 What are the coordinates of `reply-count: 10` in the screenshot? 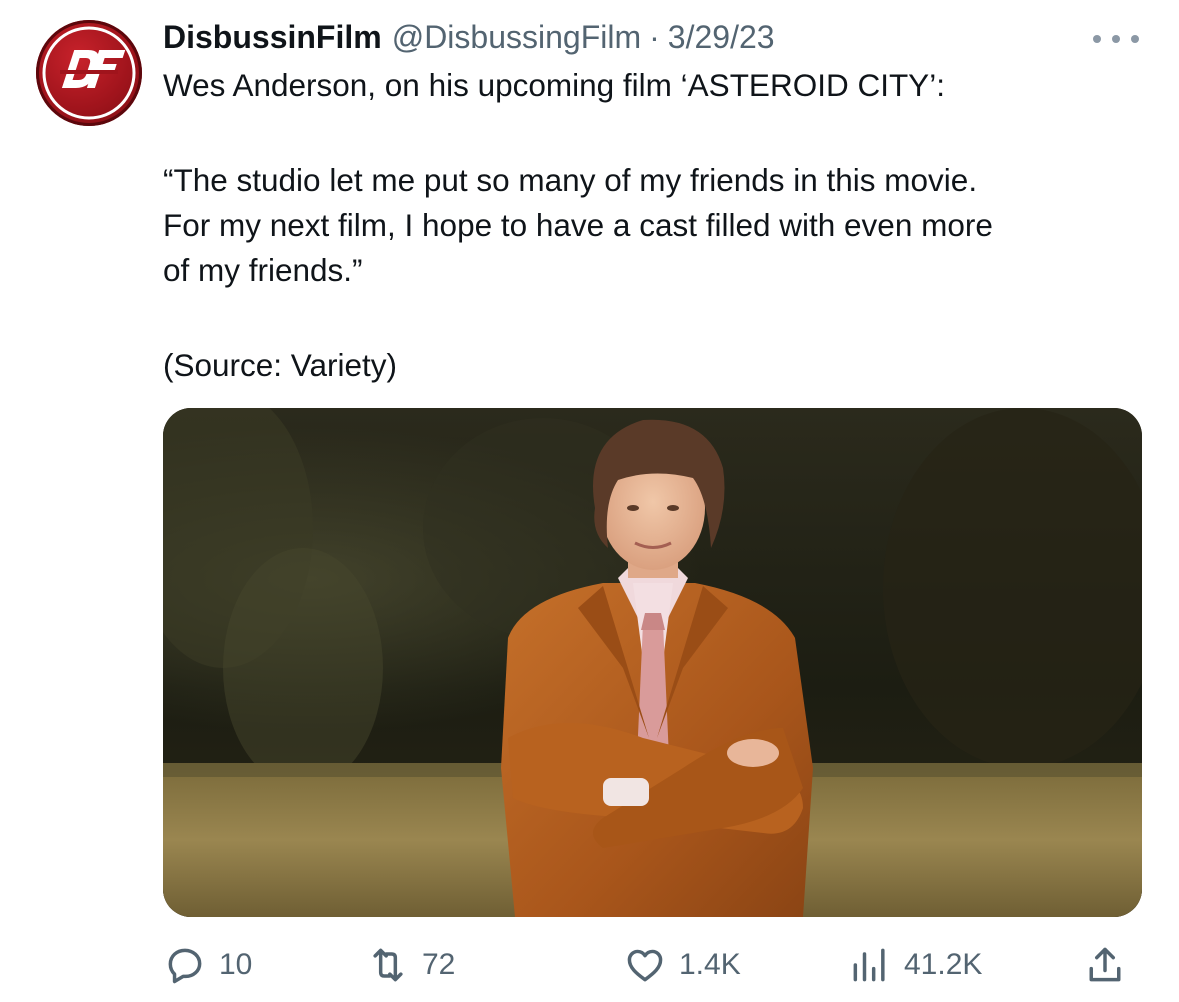 It's located at (236, 964).